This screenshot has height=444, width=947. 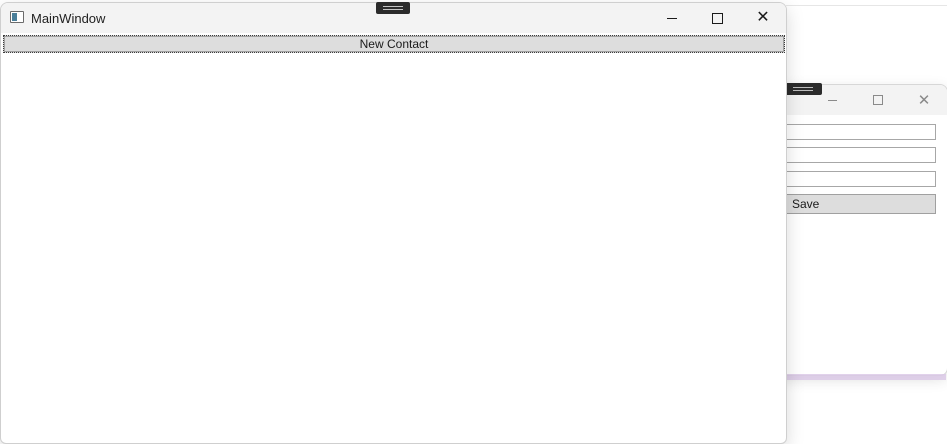 What do you see at coordinates (853, 204) in the screenshot?
I see `save-button: Save` at bounding box center [853, 204].